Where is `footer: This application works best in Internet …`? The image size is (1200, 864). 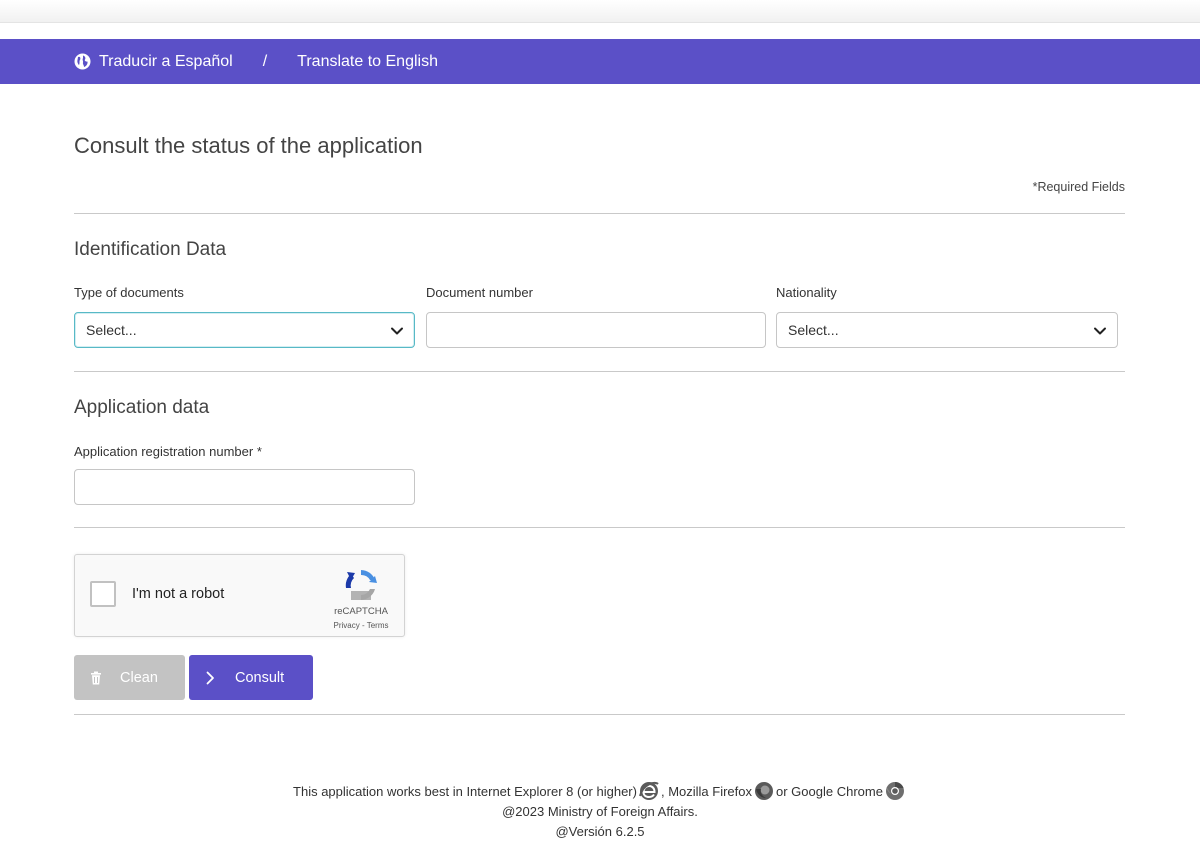 footer: This application works best in Internet … is located at coordinates (600, 811).